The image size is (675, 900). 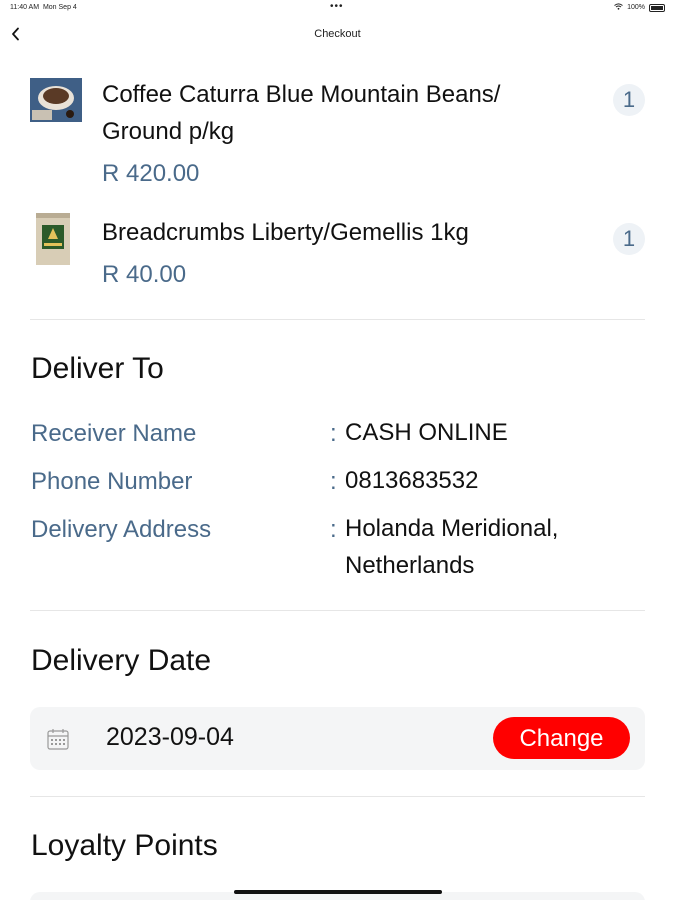 What do you see at coordinates (58, 739) in the screenshot?
I see `calendar-icon` at bounding box center [58, 739].